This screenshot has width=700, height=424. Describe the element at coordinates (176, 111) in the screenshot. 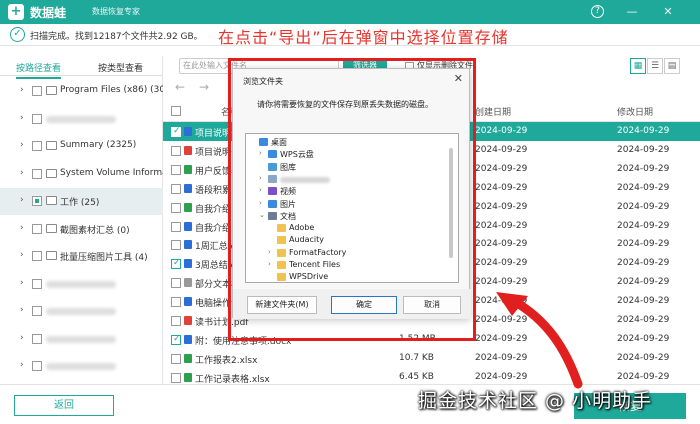

I see `select-all-checkbox` at that location.